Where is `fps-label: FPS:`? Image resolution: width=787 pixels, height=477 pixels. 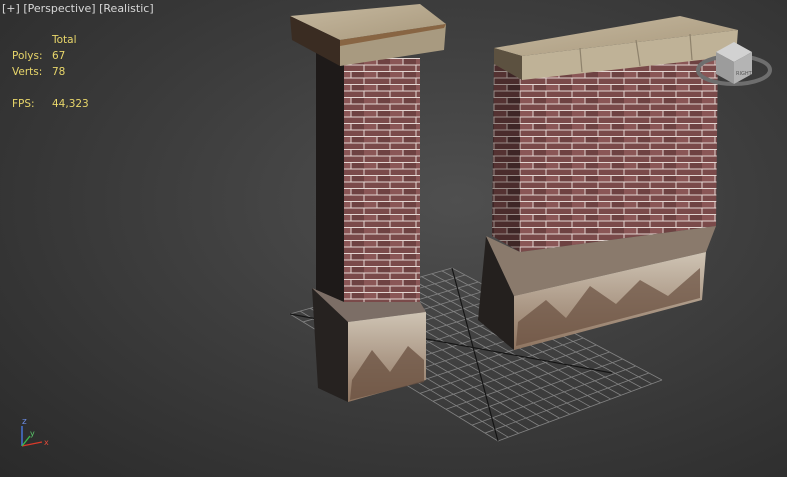 fps-label: FPS: is located at coordinates (23, 104).